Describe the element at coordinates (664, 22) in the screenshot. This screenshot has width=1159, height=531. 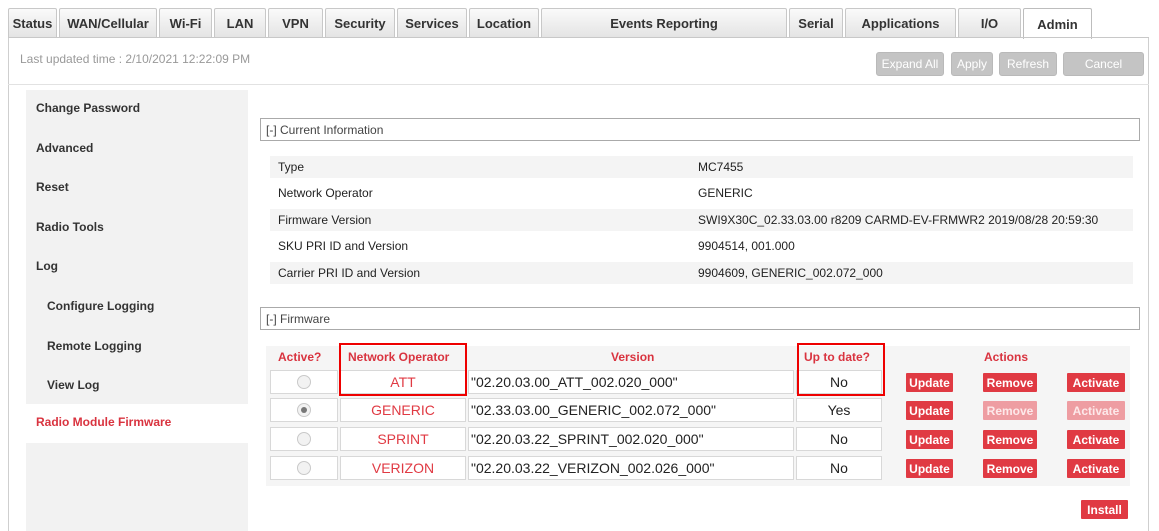
I see `tab-events-reporting: Events Reporting` at that location.